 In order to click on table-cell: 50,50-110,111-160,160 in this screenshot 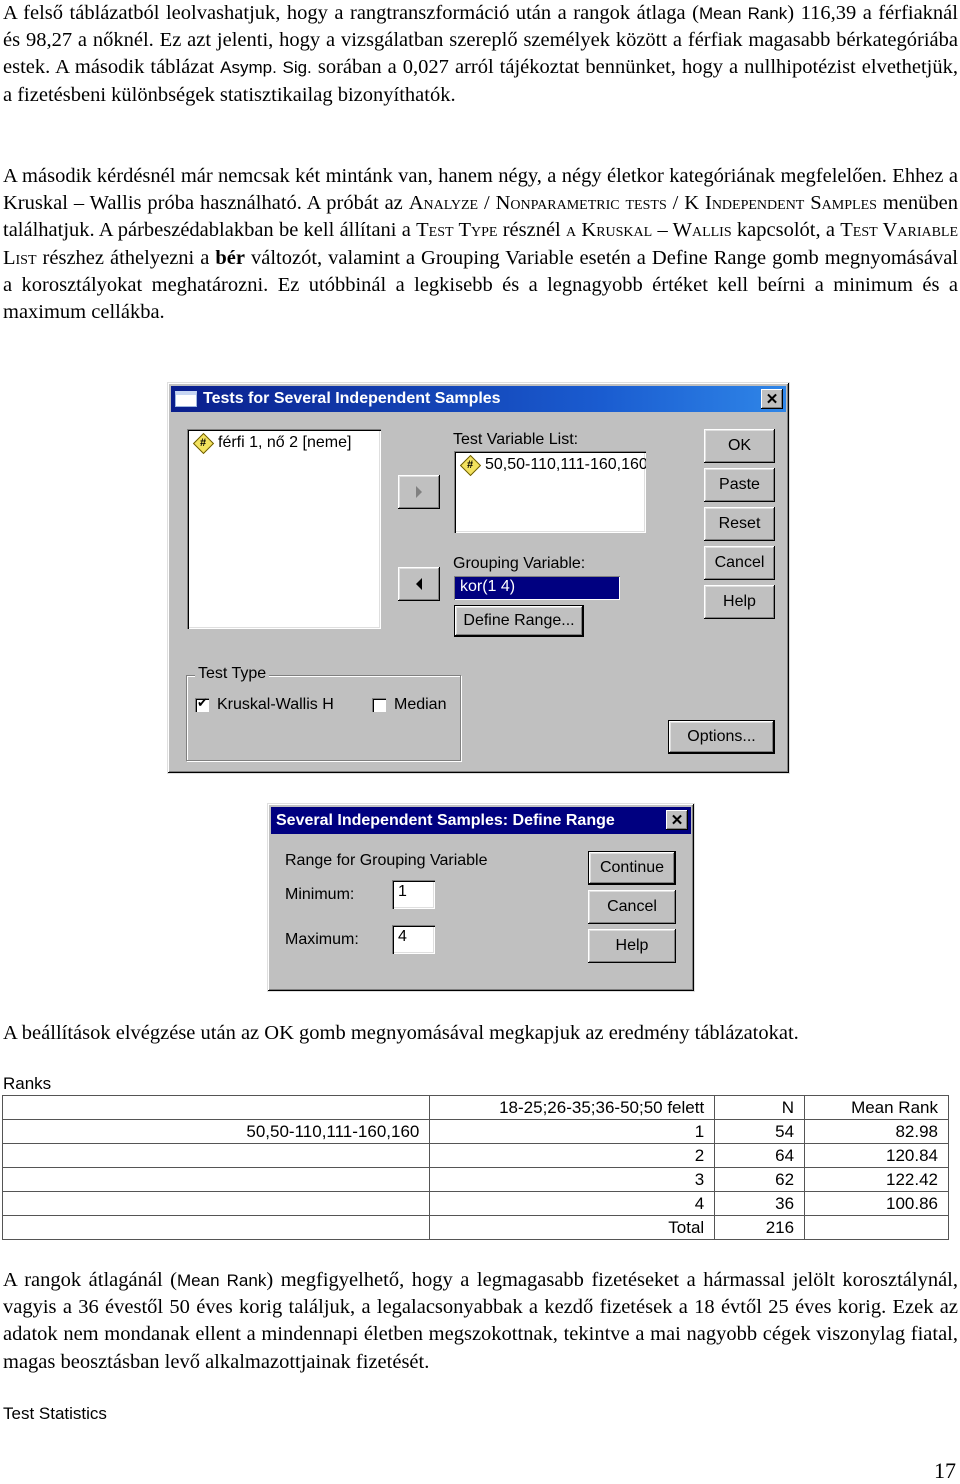, I will do `click(216, 1131)`.